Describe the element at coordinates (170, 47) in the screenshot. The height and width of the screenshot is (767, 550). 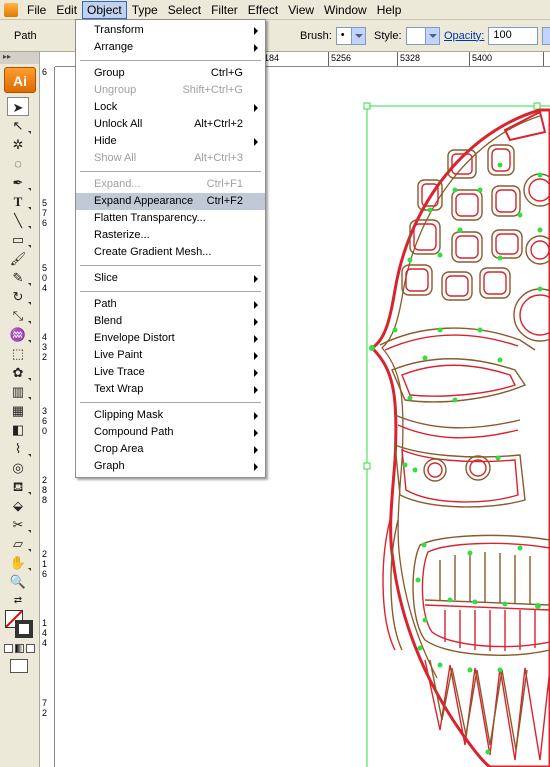
I see `menu-item-arrange: Arrange` at that location.